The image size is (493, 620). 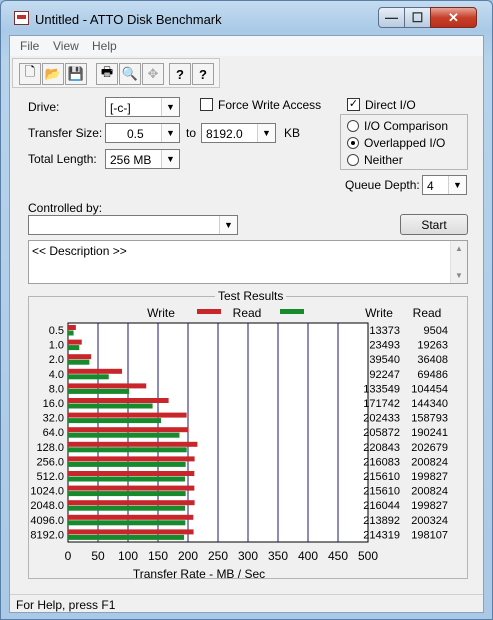 I want to click on total-length-select: 256 MB ▼, so click(x=142, y=159).